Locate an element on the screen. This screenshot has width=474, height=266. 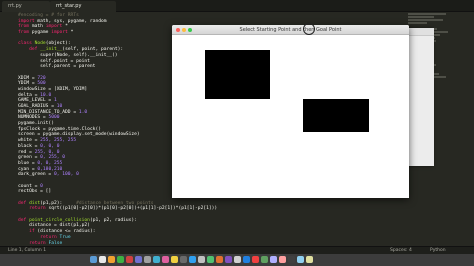
code-token: #encoding = # for RRTs is located at coordinates (48, 15).